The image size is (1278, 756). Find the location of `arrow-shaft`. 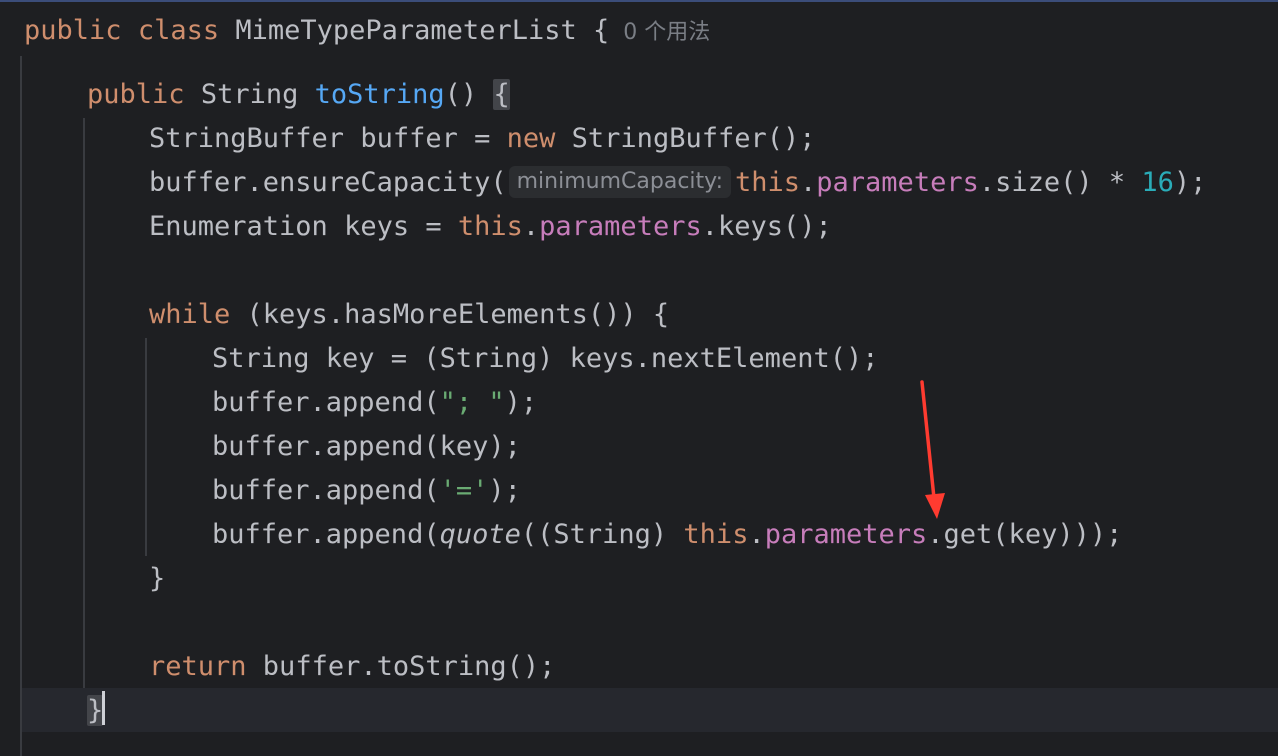

arrow-shaft is located at coordinates (928, 440).